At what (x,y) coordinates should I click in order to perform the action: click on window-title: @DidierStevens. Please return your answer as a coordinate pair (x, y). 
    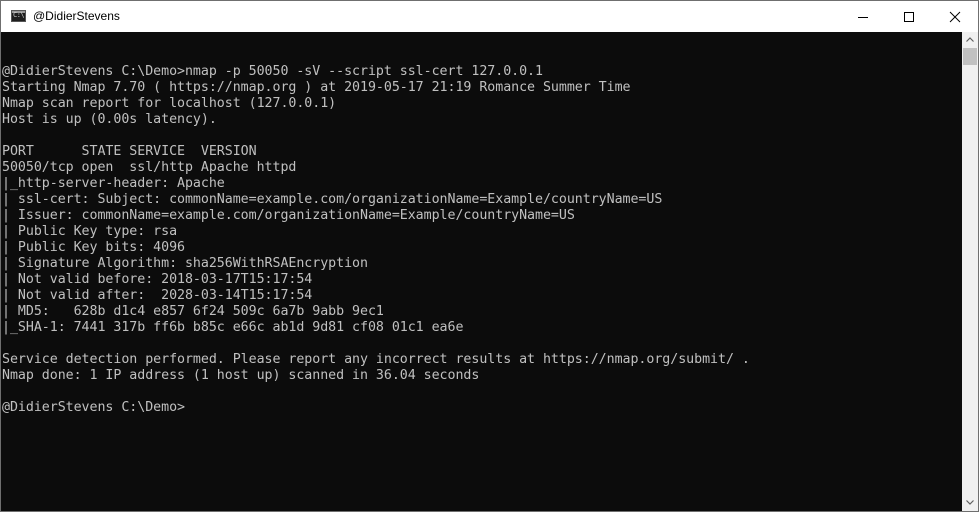
    Looking at the image, I should click on (76, 16).